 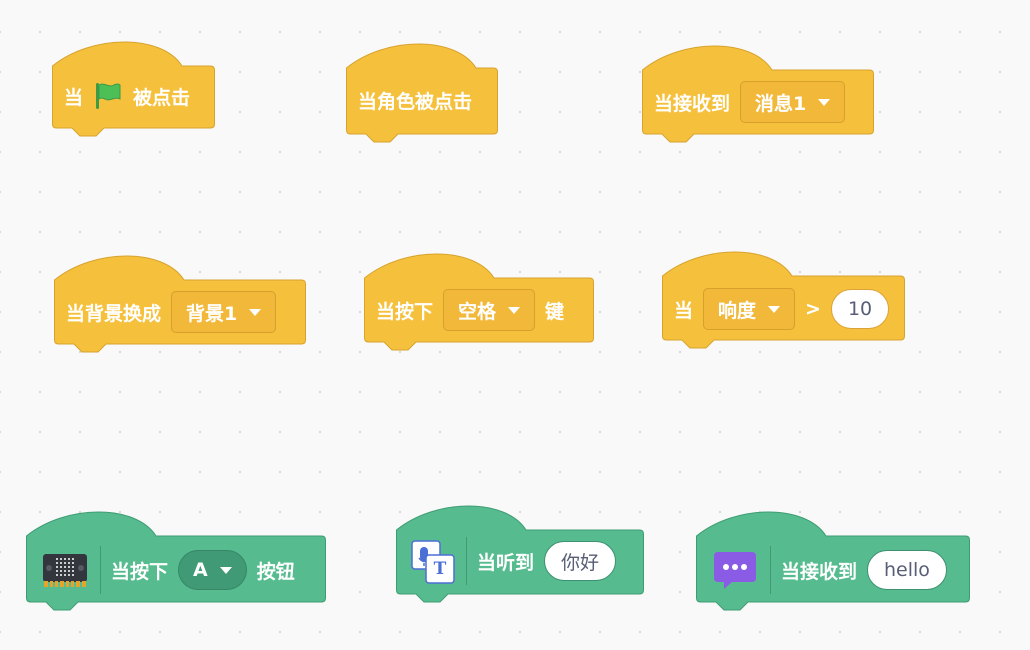 I want to click on button-pressed-label: 当按下, so click(x=140, y=571).